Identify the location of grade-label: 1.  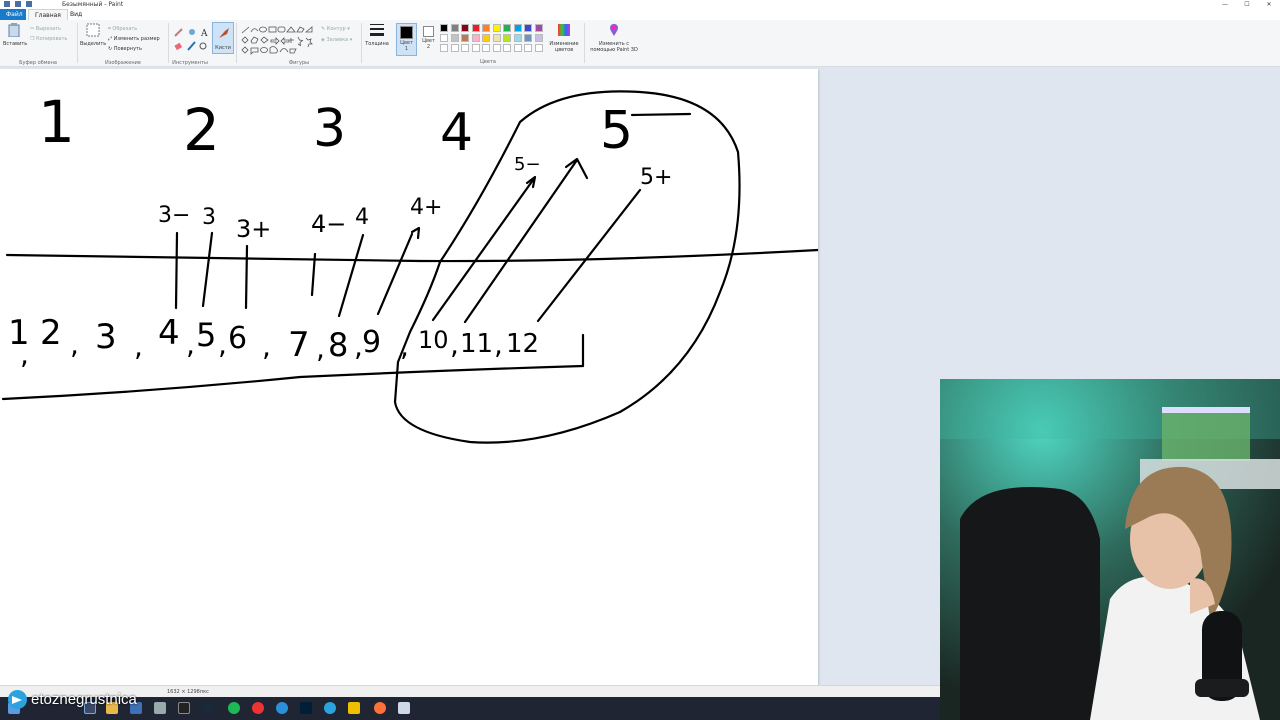
(56, 122).